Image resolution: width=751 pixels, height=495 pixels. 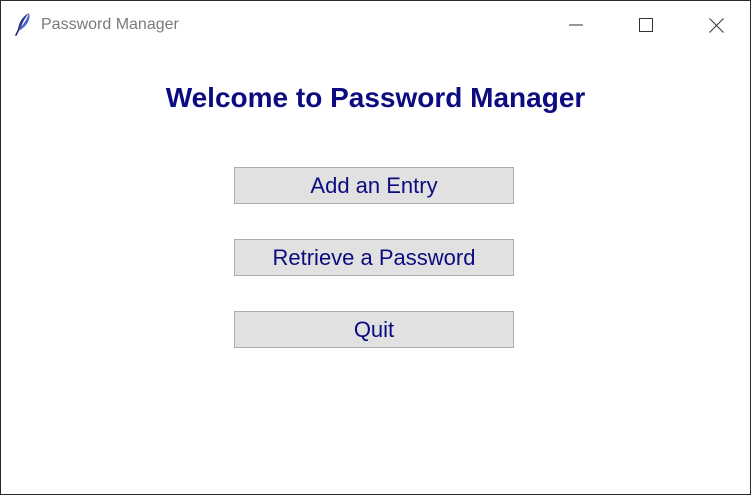 I want to click on feather-icon, so click(x=24, y=24).